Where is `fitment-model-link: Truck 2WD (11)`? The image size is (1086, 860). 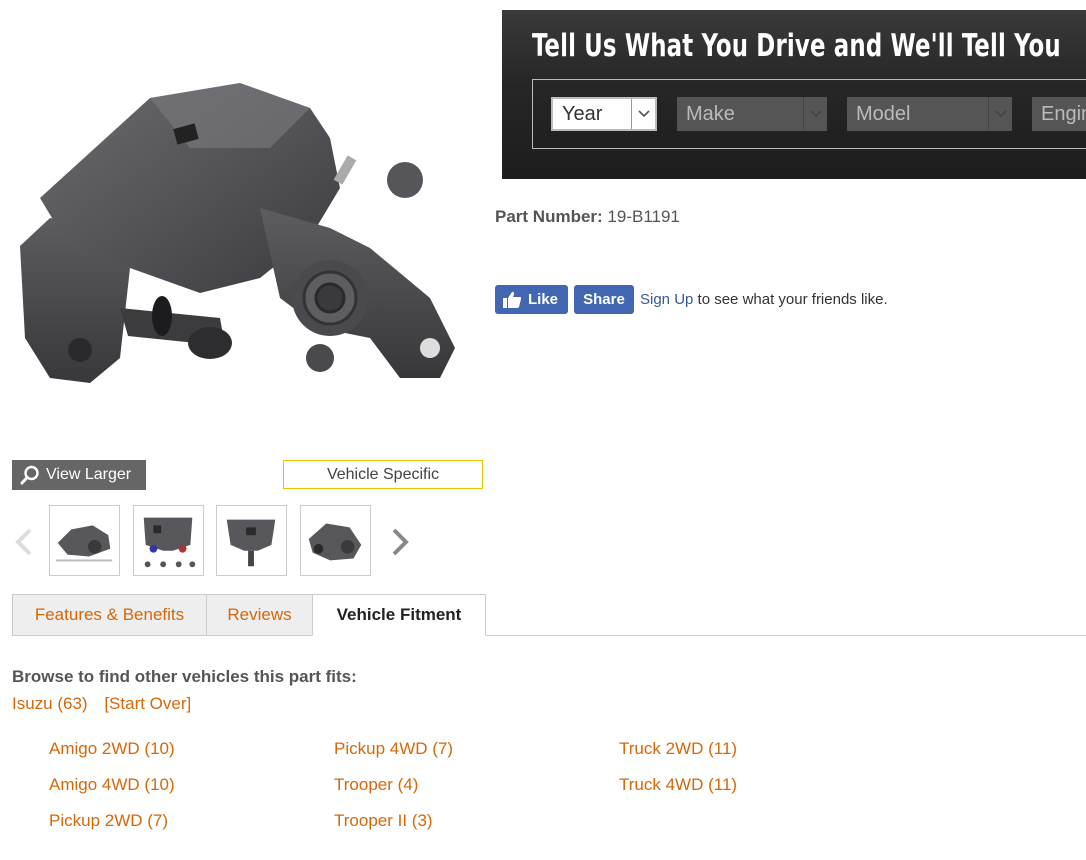
fitment-model-link: Truck 2WD (11) is located at coordinates (678, 749).